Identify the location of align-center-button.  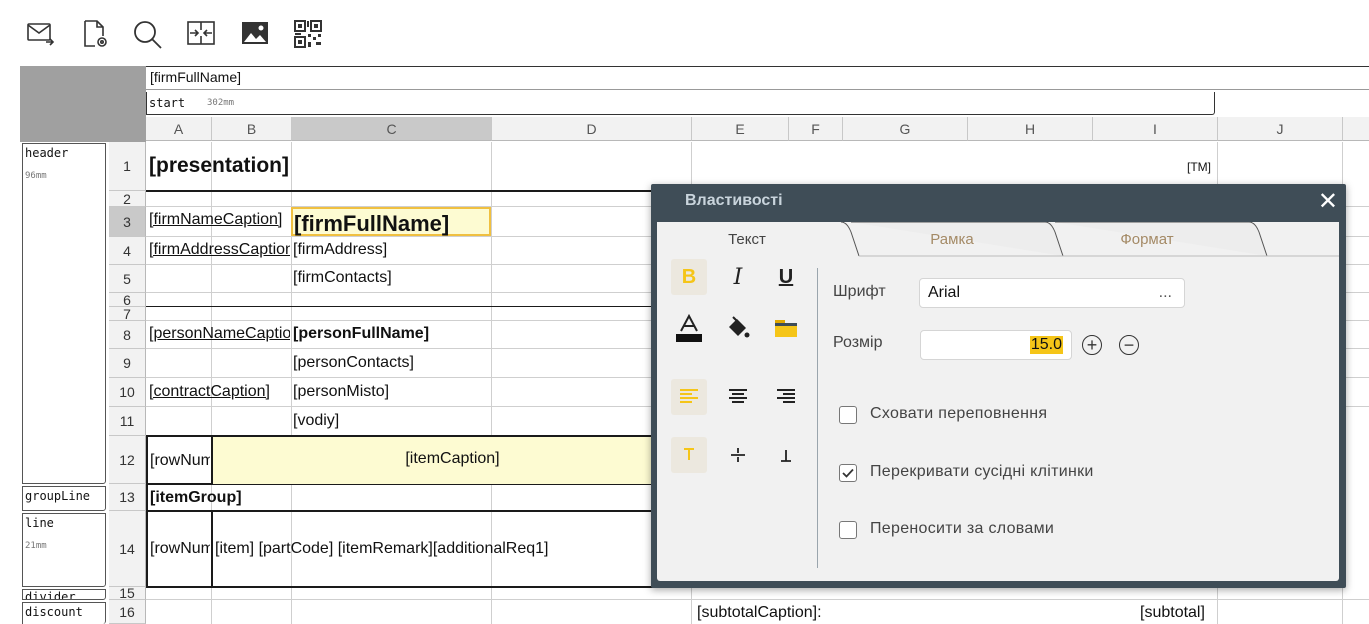
(738, 397).